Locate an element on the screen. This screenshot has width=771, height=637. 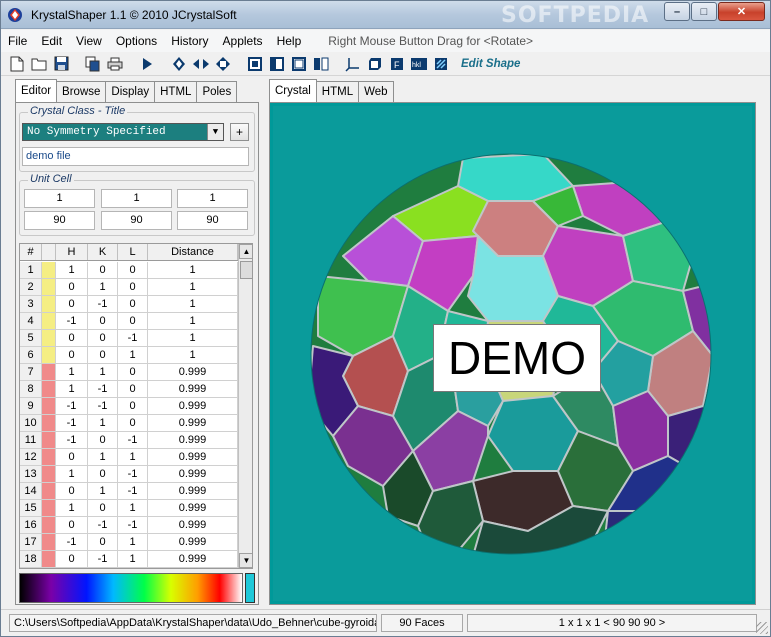
play-icon is located at coordinates (147, 64).